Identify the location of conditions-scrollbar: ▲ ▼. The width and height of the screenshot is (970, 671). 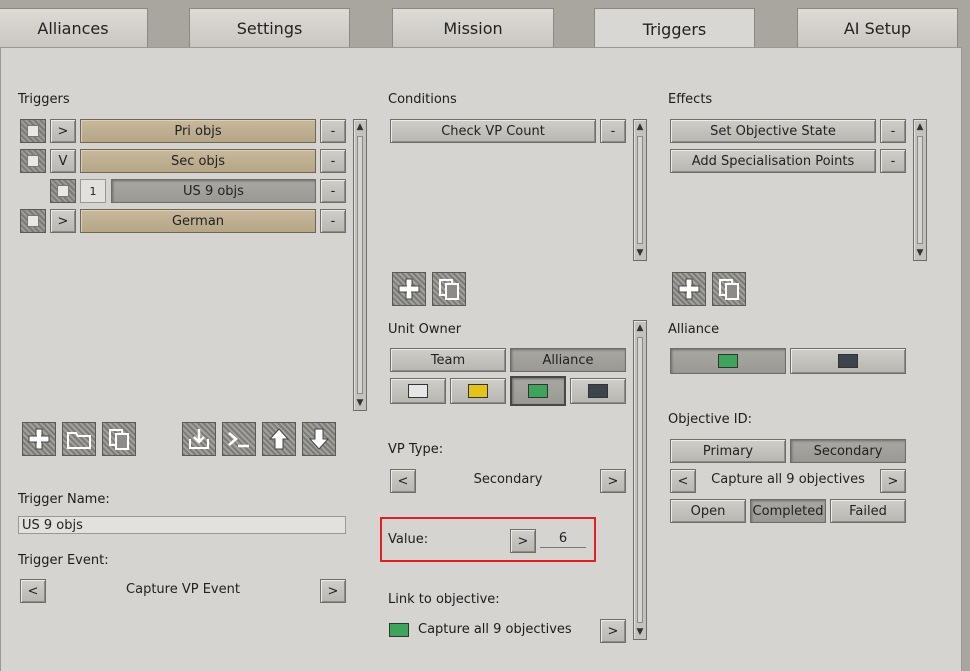
(640, 190).